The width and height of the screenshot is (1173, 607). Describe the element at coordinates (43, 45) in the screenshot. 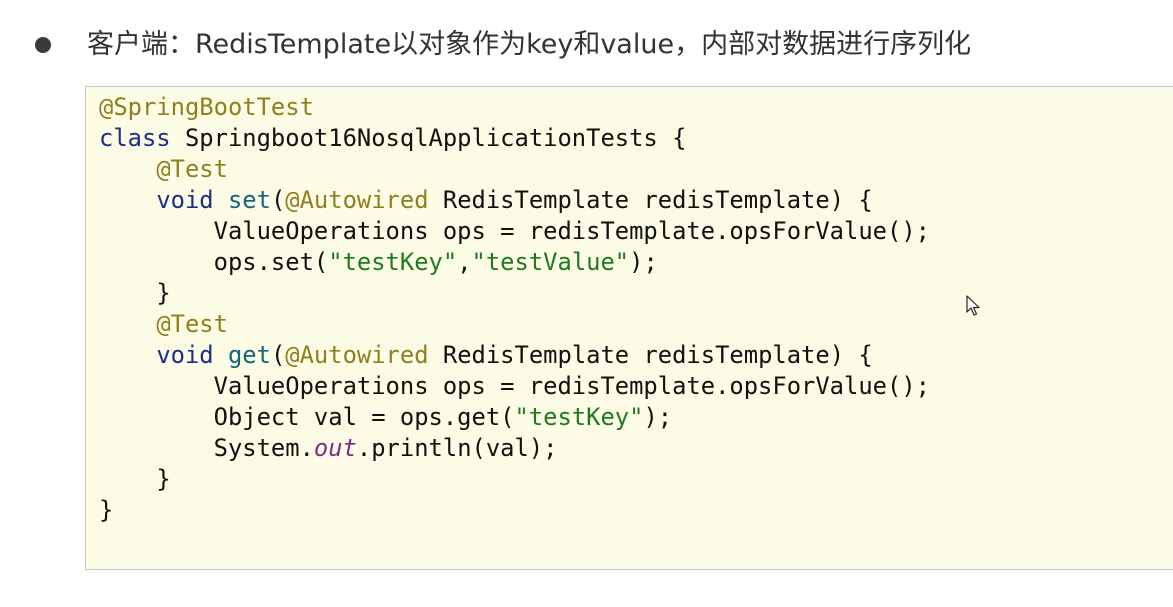

I see `bullet-dot-icon` at that location.